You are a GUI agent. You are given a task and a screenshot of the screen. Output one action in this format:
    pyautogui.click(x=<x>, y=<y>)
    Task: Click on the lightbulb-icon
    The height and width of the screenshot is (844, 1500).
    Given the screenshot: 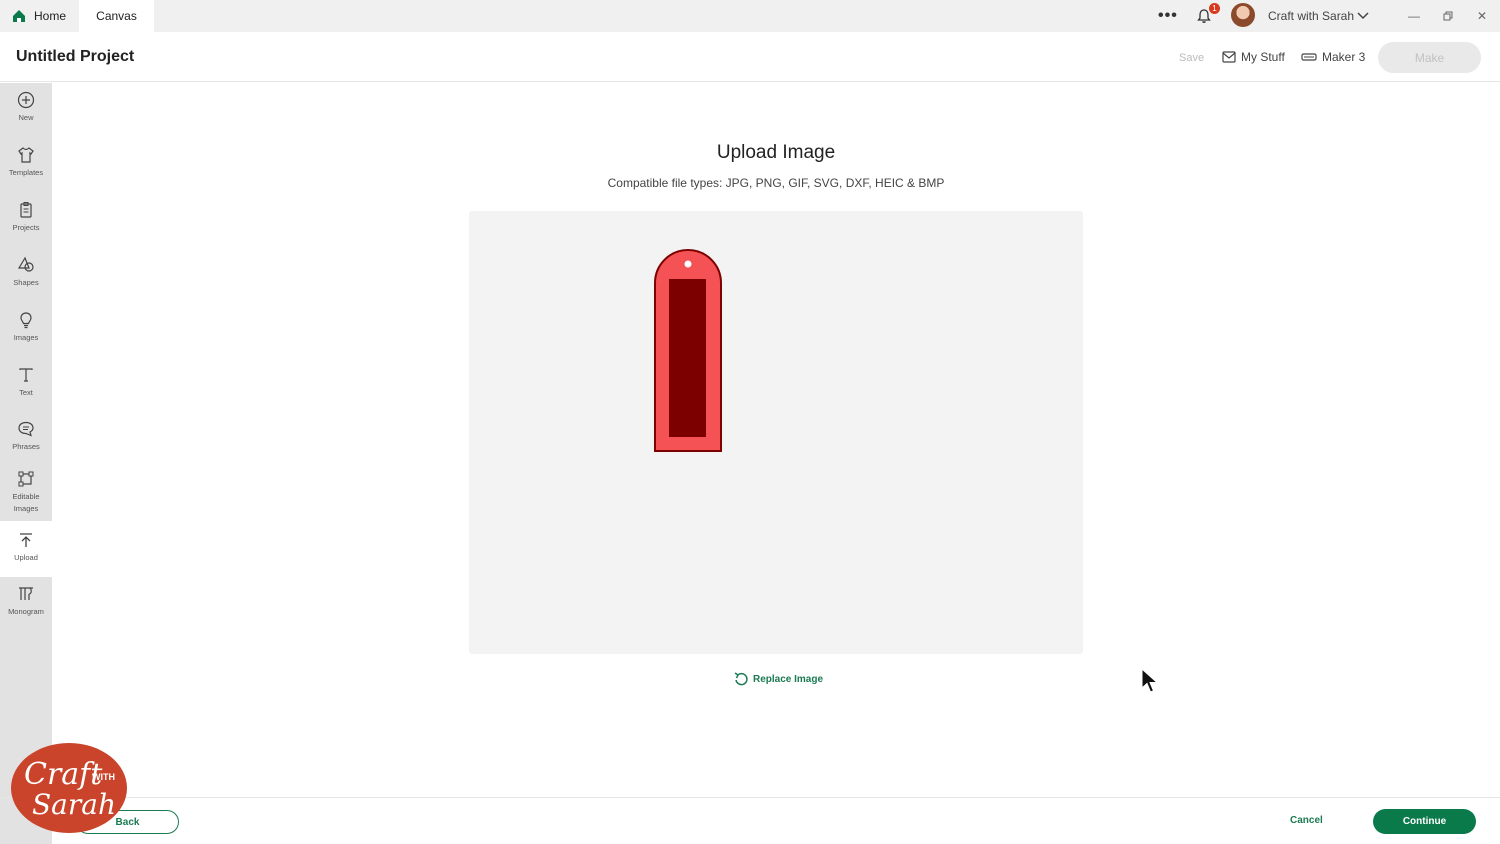 What is the action you would take?
    pyautogui.click(x=26, y=320)
    